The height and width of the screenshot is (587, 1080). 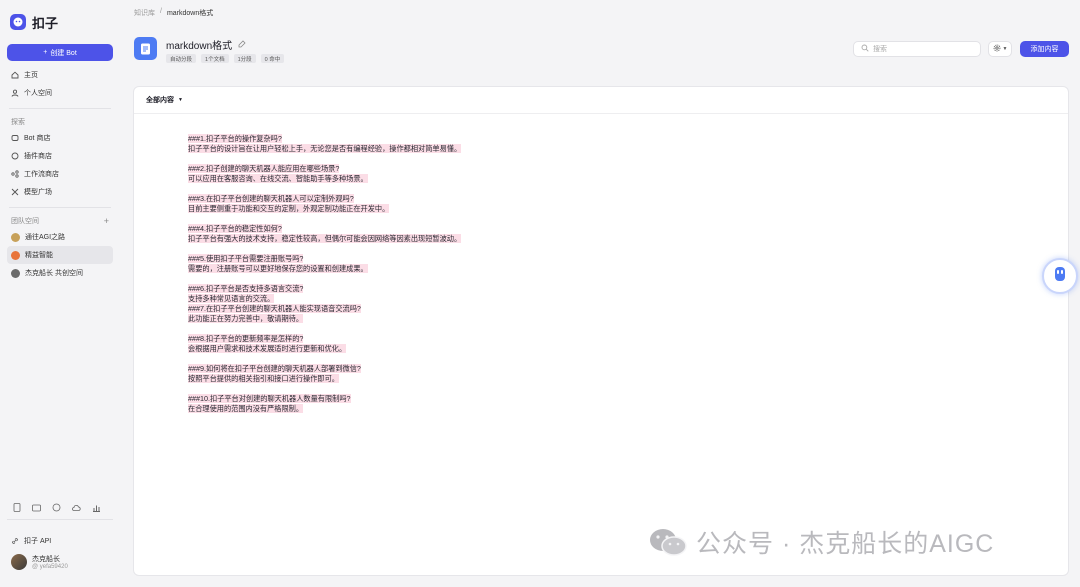 I want to click on filter-label: 全部内容, so click(x=160, y=100).